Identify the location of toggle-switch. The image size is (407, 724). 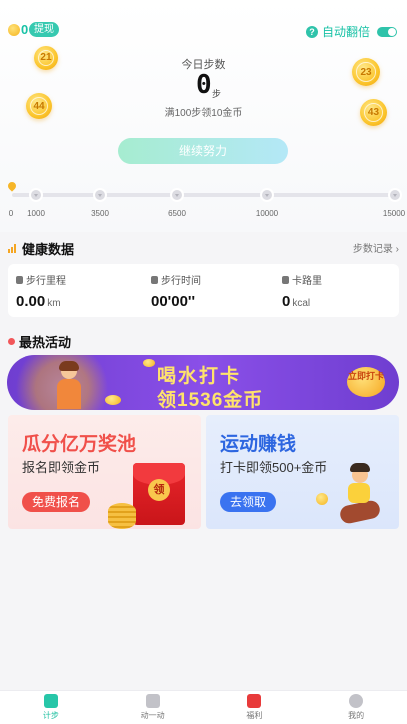
(387, 31).